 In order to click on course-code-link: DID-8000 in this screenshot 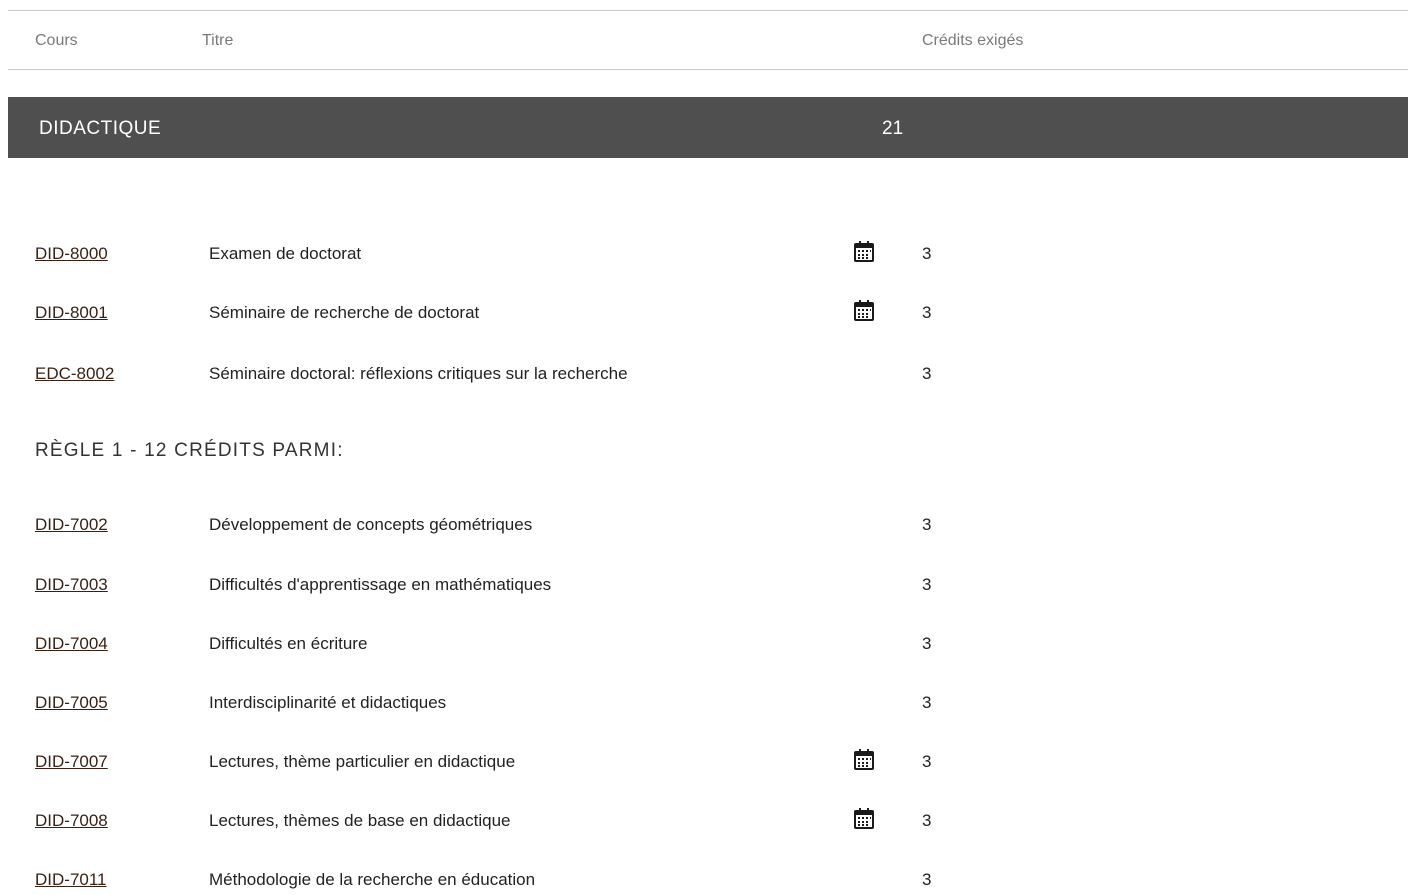, I will do `click(71, 254)`.